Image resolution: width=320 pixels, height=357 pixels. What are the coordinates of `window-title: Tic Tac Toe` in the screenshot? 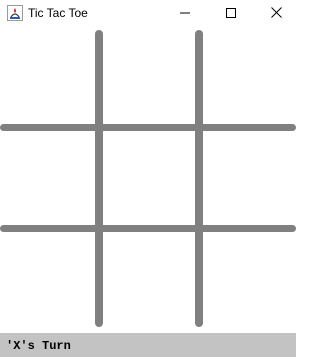 It's located at (58, 13).